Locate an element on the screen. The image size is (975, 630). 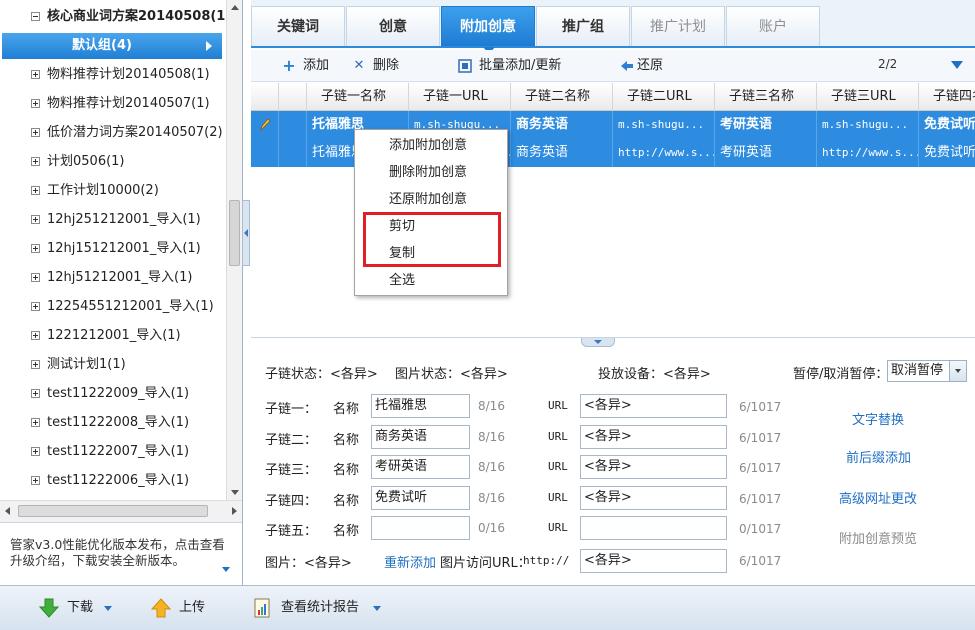
sublink-name-input: 托福雅思 is located at coordinates (420, 406).